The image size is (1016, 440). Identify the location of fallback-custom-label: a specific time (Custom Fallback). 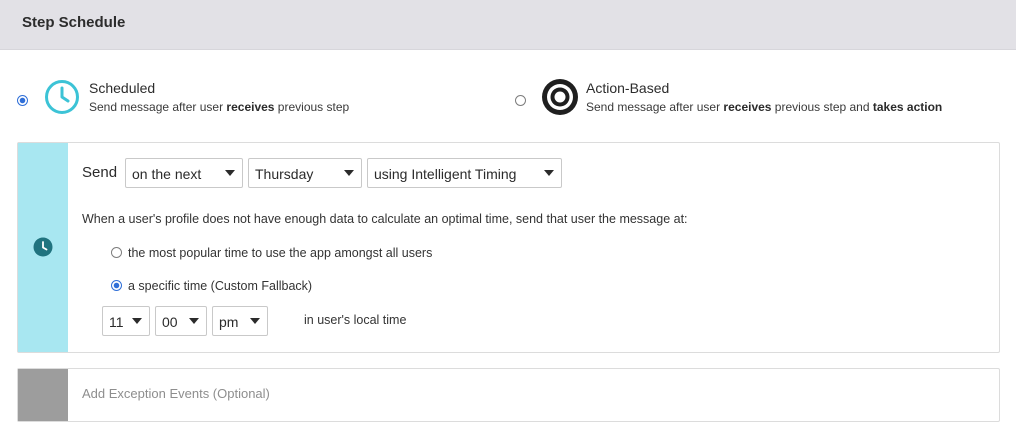
(220, 286).